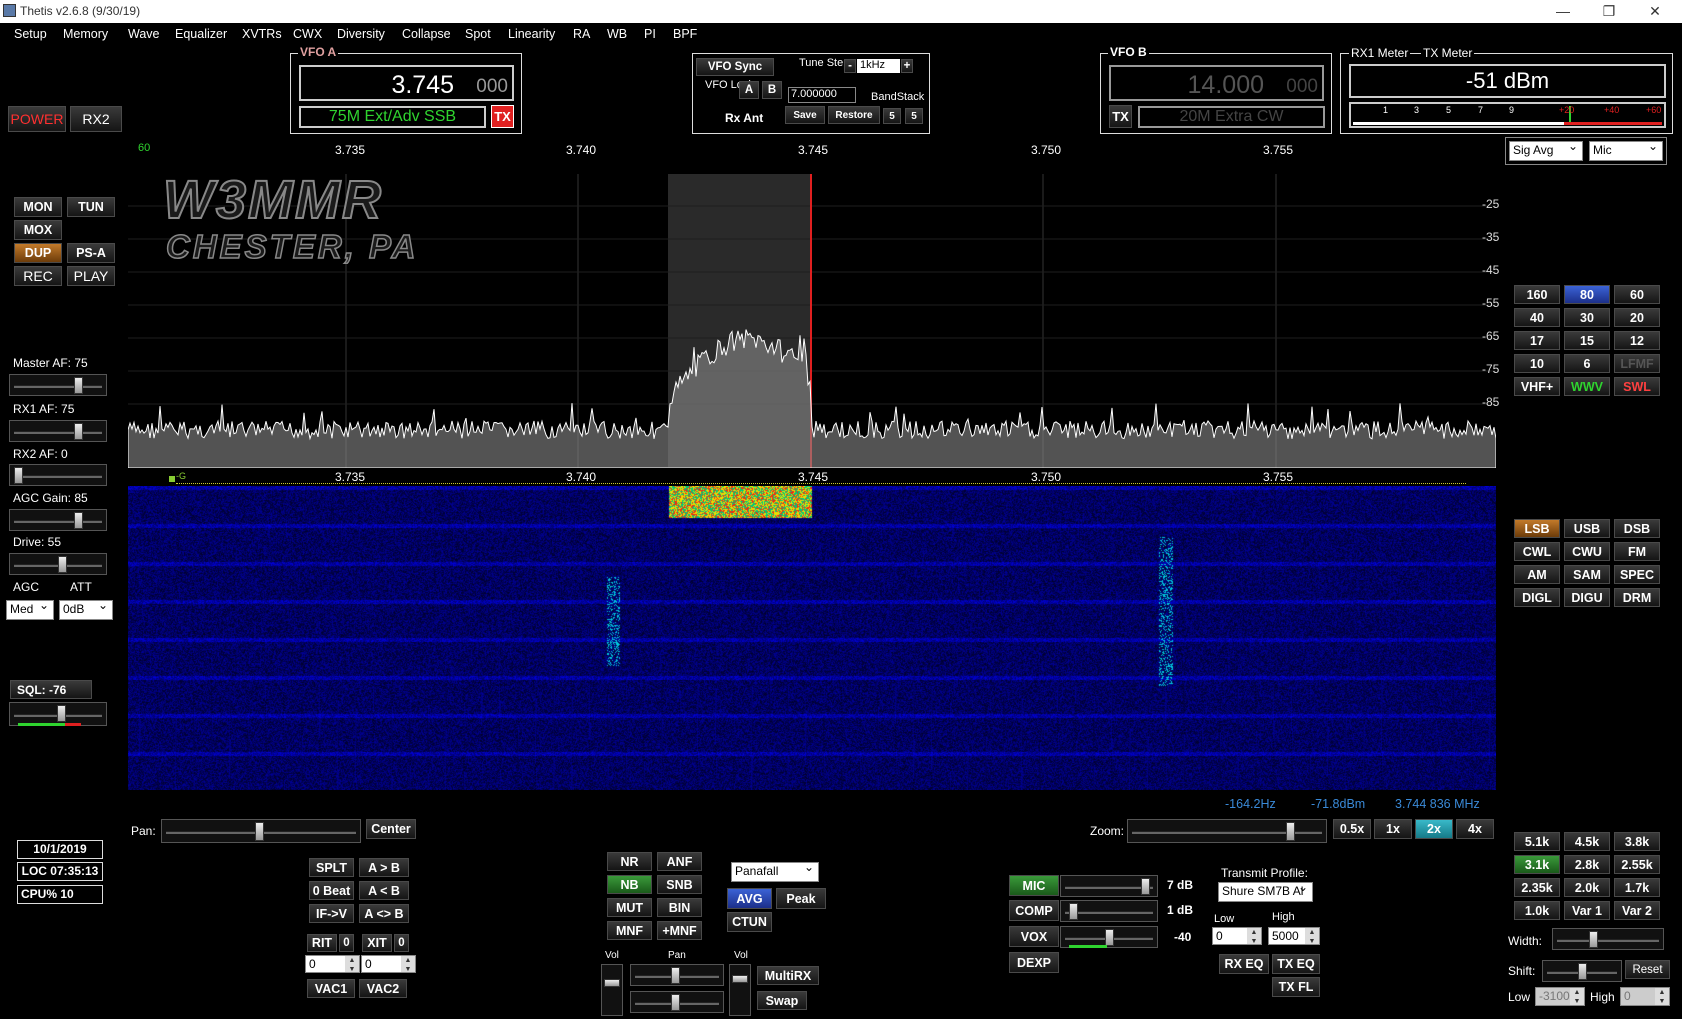 The height and width of the screenshot is (1019, 1682). I want to click on nr-button: NR, so click(629, 861).